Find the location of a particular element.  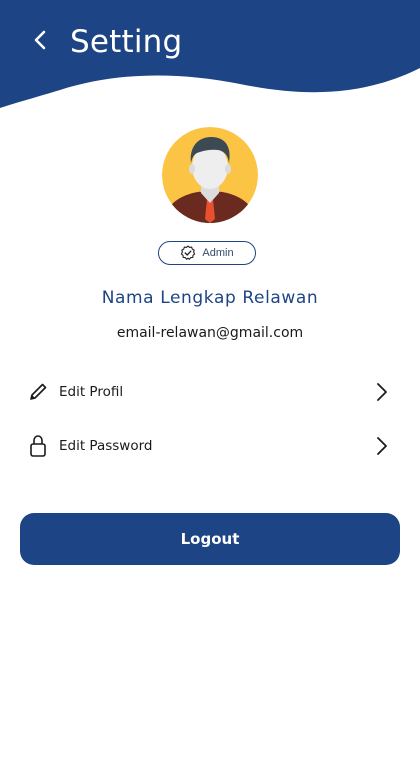

lock-icon is located at coordinates (38, 446).